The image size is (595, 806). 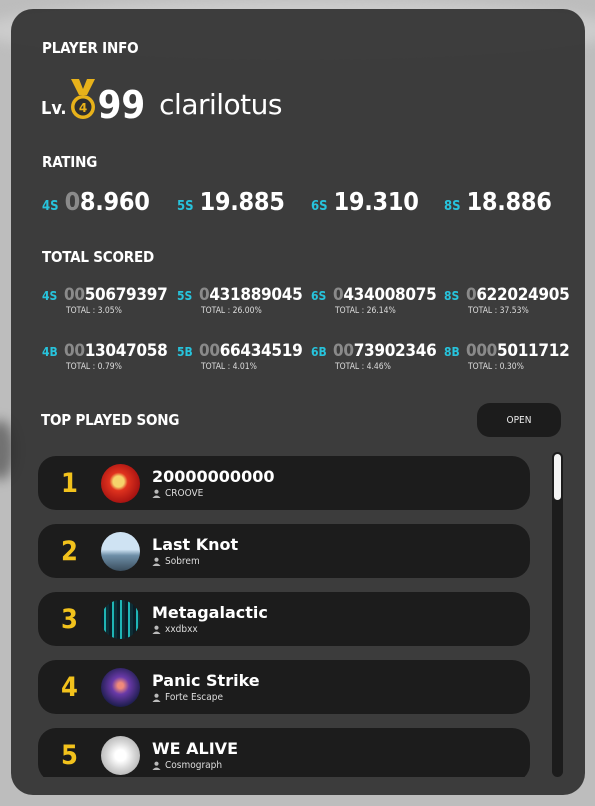 What do you see at coordinates (284, 551) in the screenshot?
I see `song-row: 2 Last Knot Sobrem` at bounding box center [284, 551].